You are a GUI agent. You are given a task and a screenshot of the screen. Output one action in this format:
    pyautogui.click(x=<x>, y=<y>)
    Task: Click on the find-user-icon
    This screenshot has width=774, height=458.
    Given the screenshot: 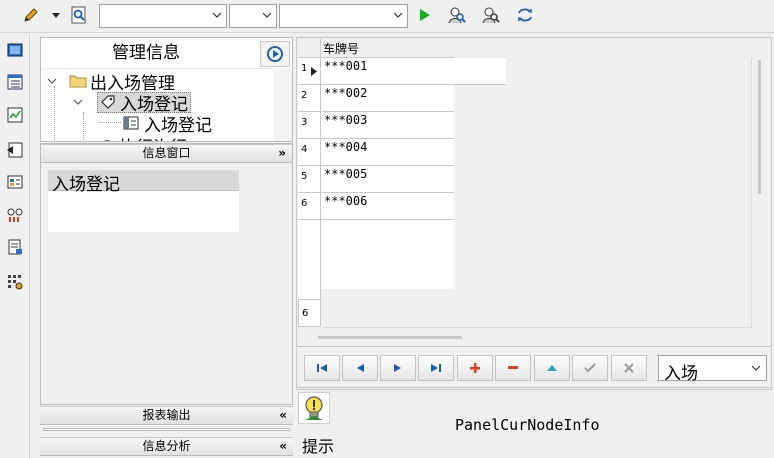 What is the action you would take?
    pyautogui.click(x=457, y=15)
    